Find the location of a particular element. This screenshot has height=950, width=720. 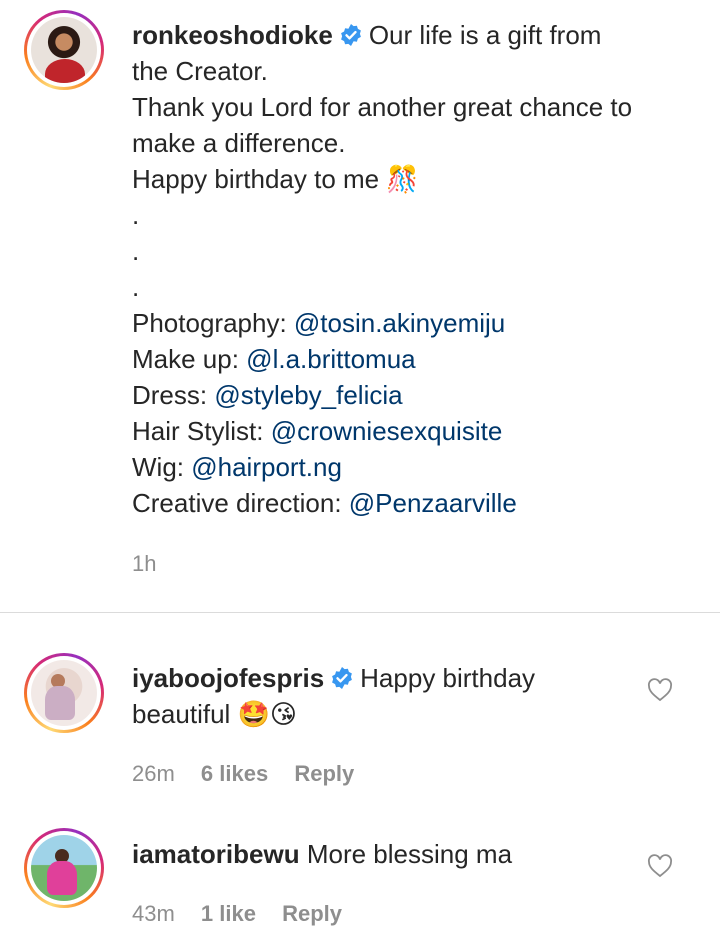

mention-link: @Penzaarville is located at coordinates (433, 503).